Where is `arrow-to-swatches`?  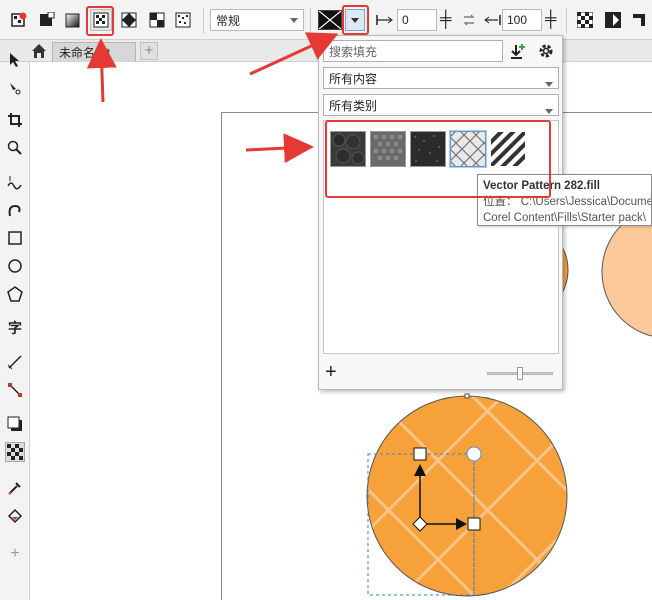 arrow-to-swatches is located at coordinates (279, 148).